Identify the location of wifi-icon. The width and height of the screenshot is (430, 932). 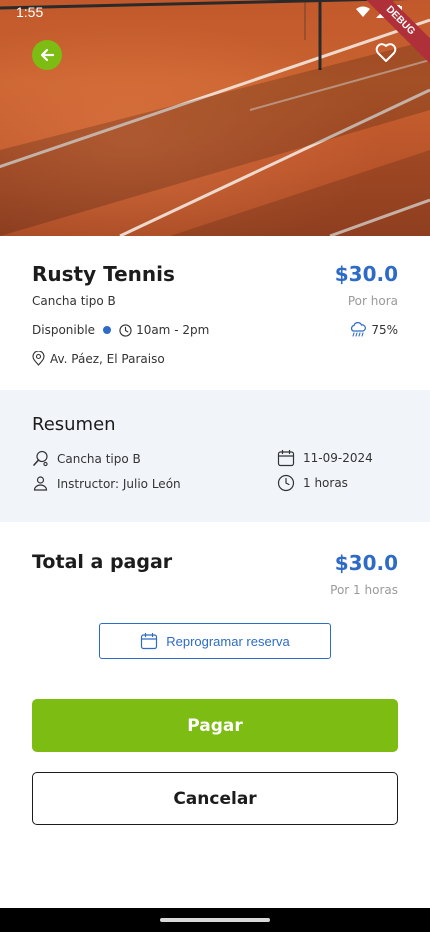
(363, 11).